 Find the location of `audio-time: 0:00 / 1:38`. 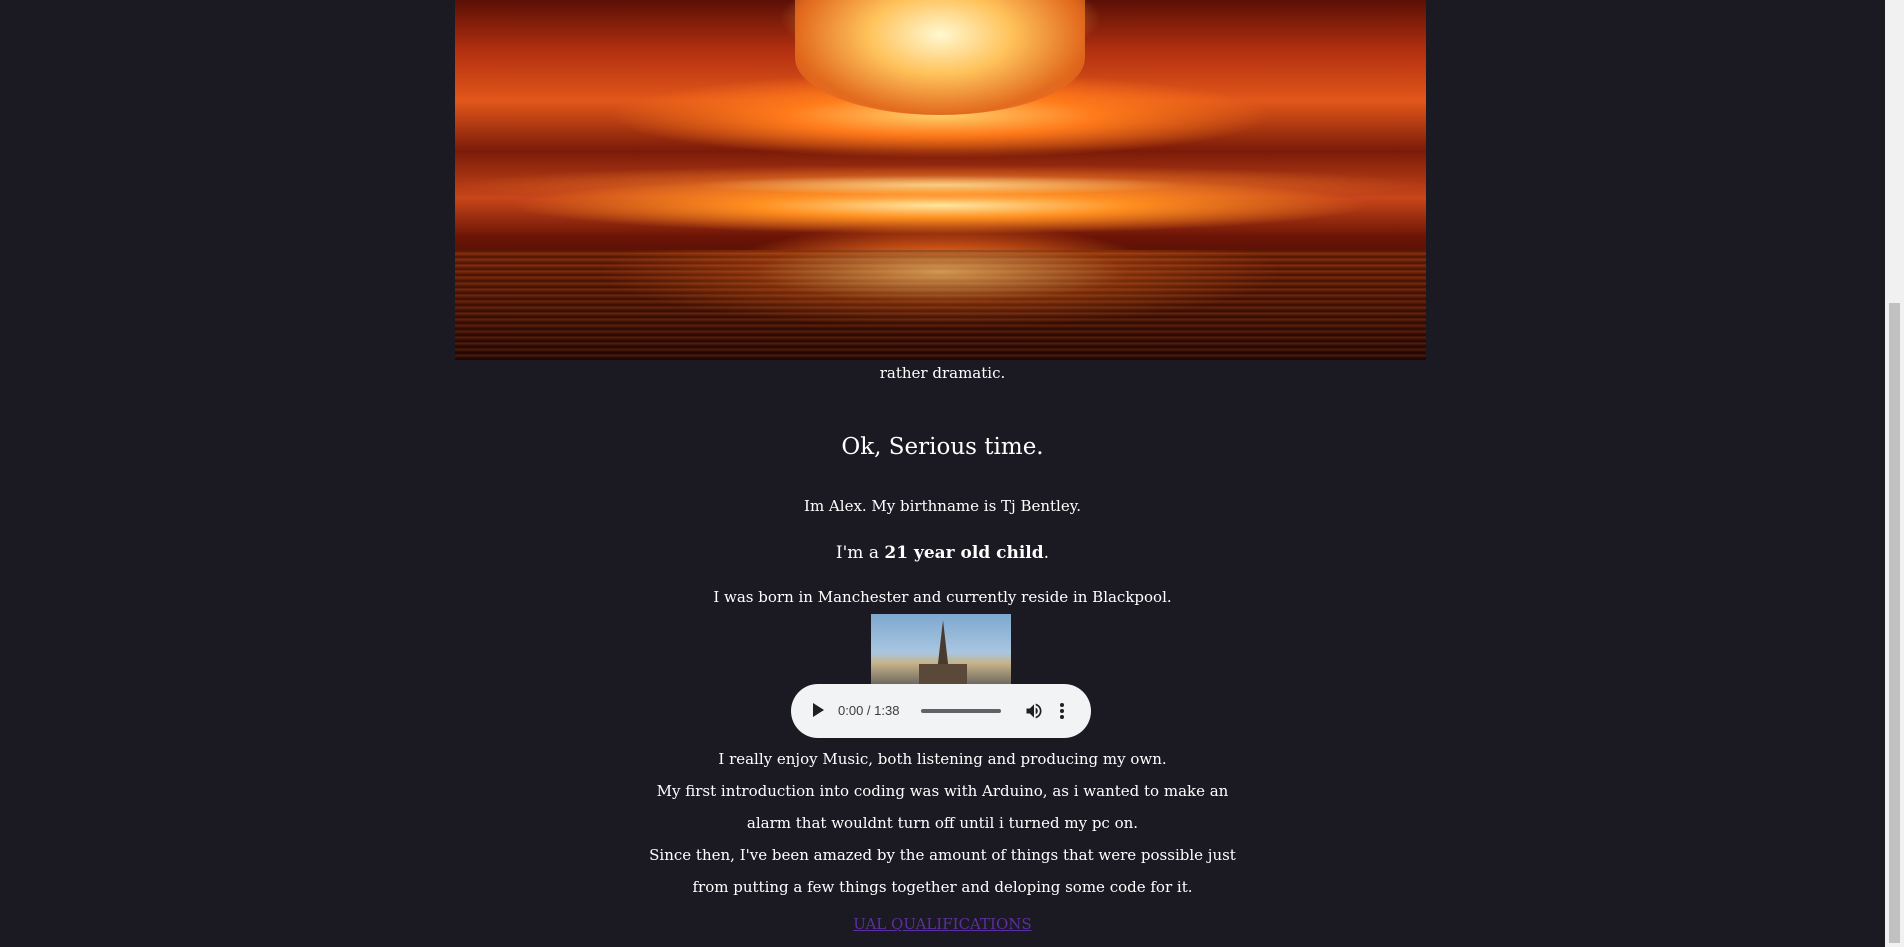

audio-time: 0:00 / 1:38 is located at coordinates (869, 710).